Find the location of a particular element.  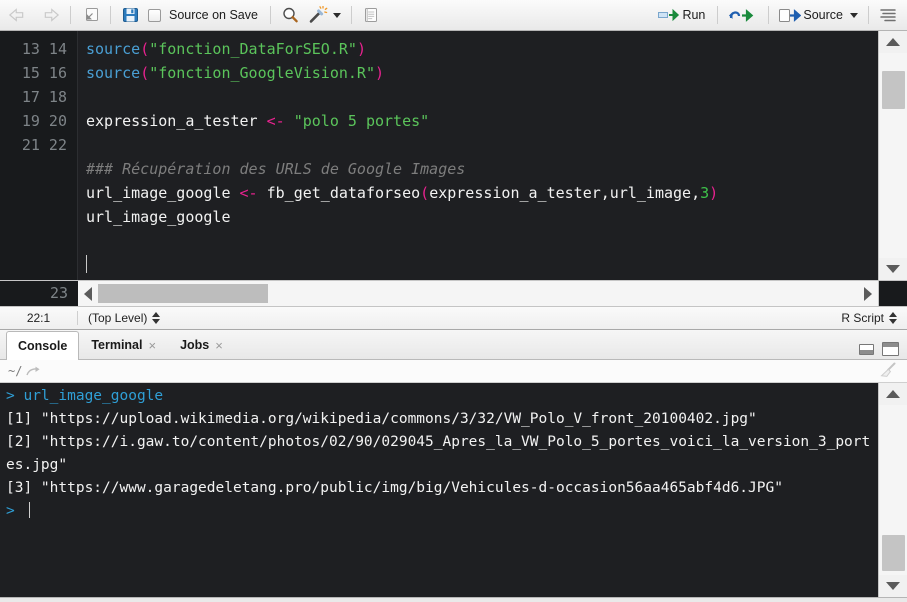

run-button: Run is located at coordinates (682, 15).